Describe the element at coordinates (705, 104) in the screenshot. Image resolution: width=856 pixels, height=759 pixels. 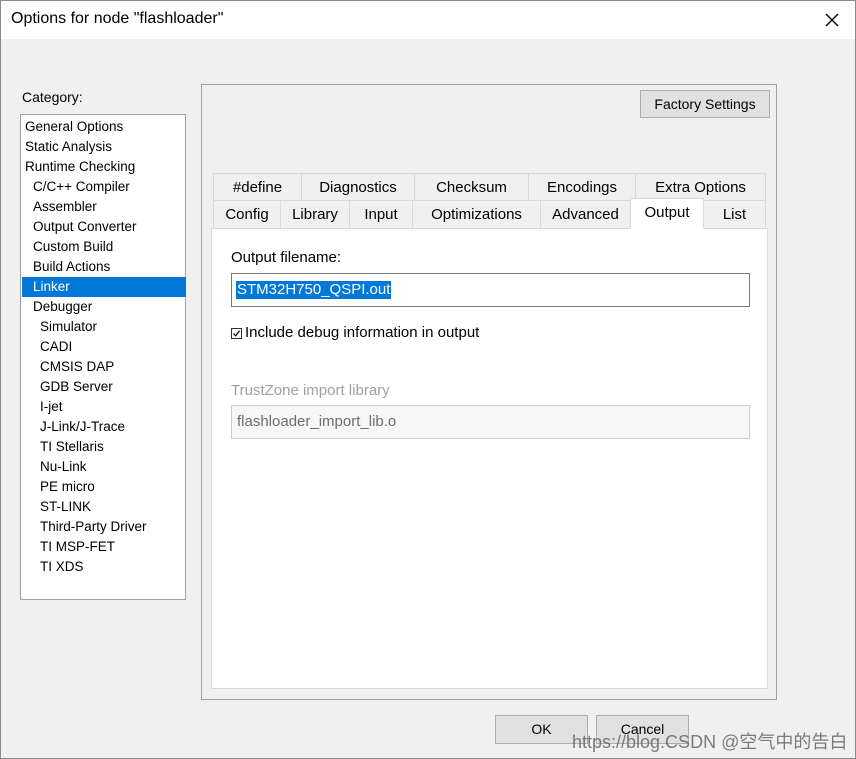
I see `factory-settings-button: Factory Settings` at that location.